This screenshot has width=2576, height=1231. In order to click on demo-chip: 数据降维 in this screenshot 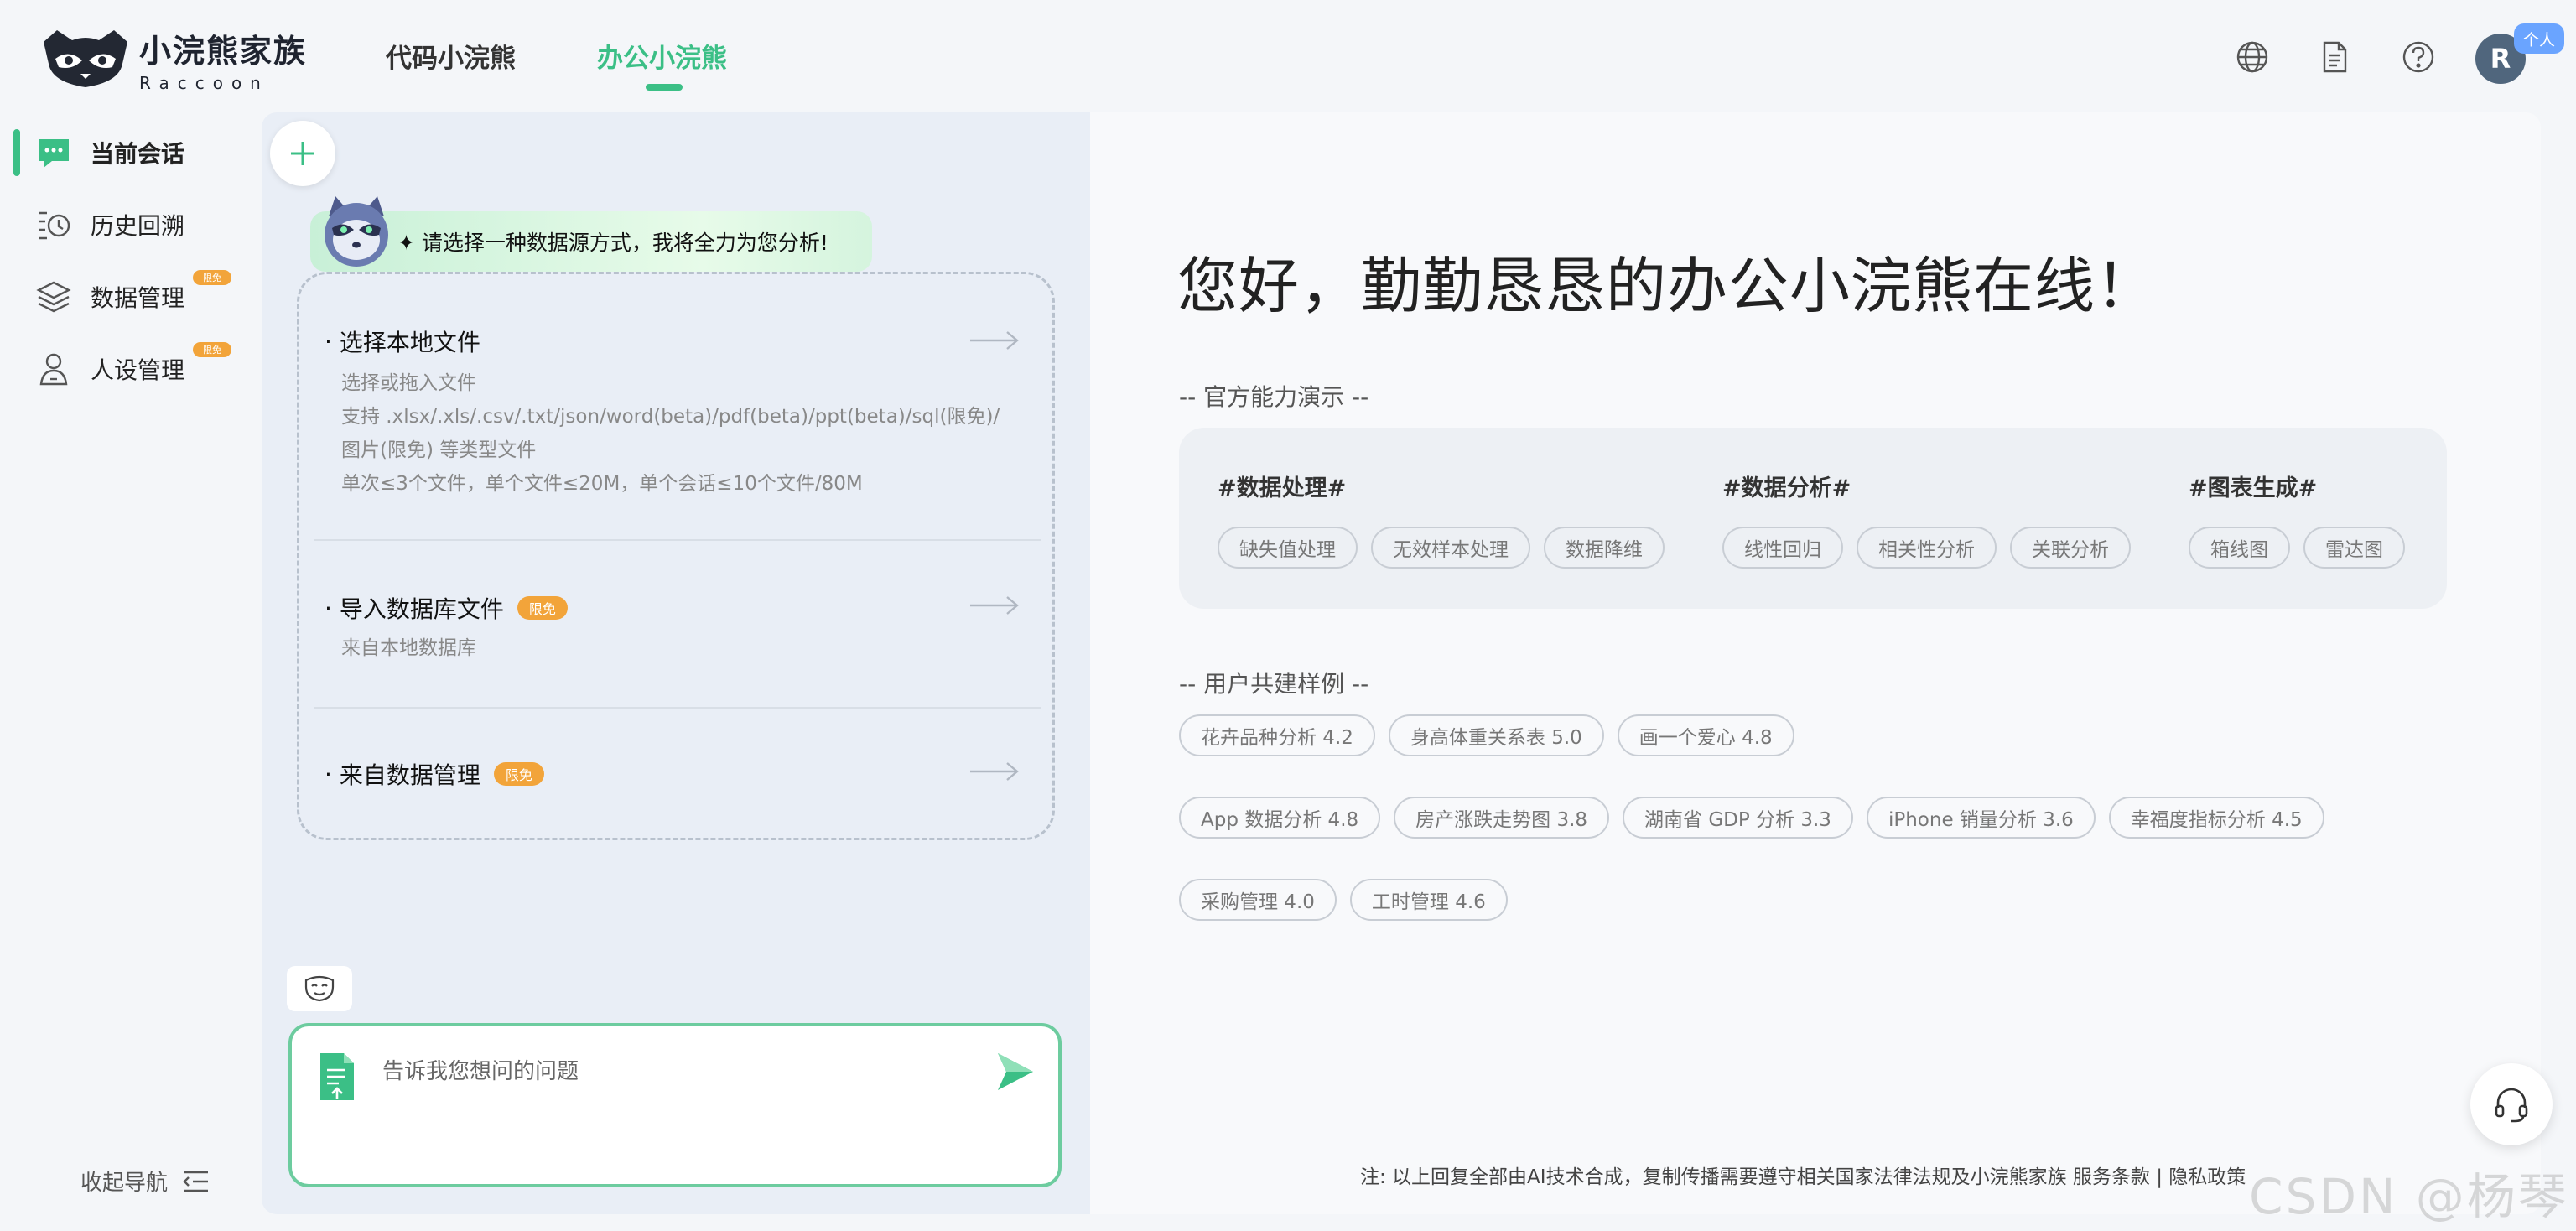, I will do `click(1604, 548)`.